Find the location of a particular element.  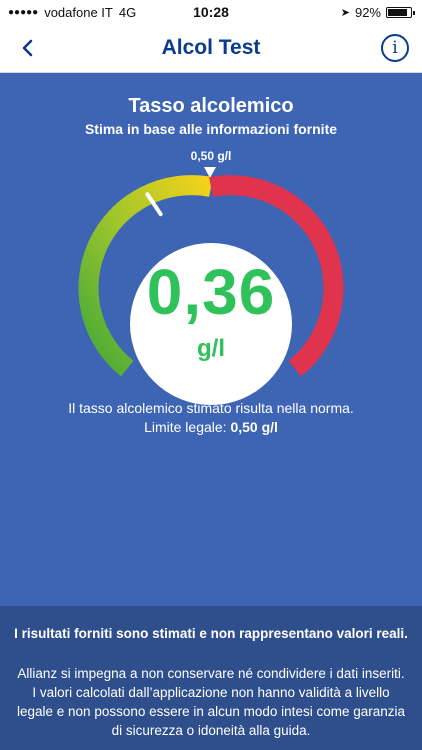

info-button: i is located at coordinates (395, 48).